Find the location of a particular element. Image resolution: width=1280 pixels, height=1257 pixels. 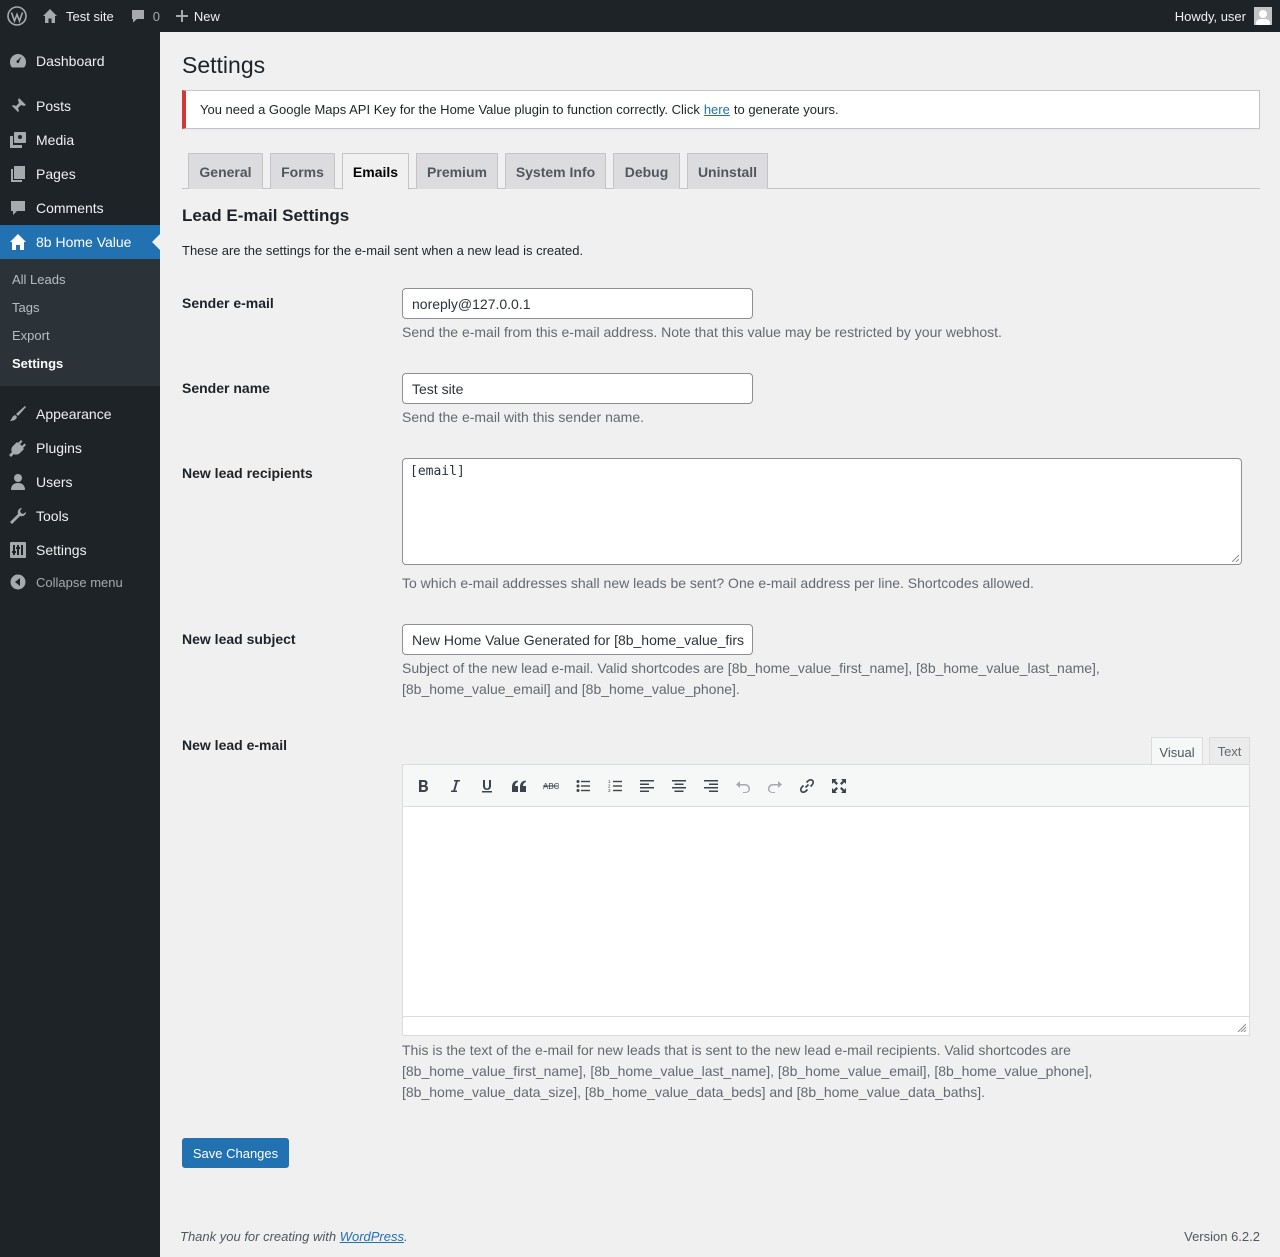

menu-label-appearance: Appearance is located at coordinates (74, 414).